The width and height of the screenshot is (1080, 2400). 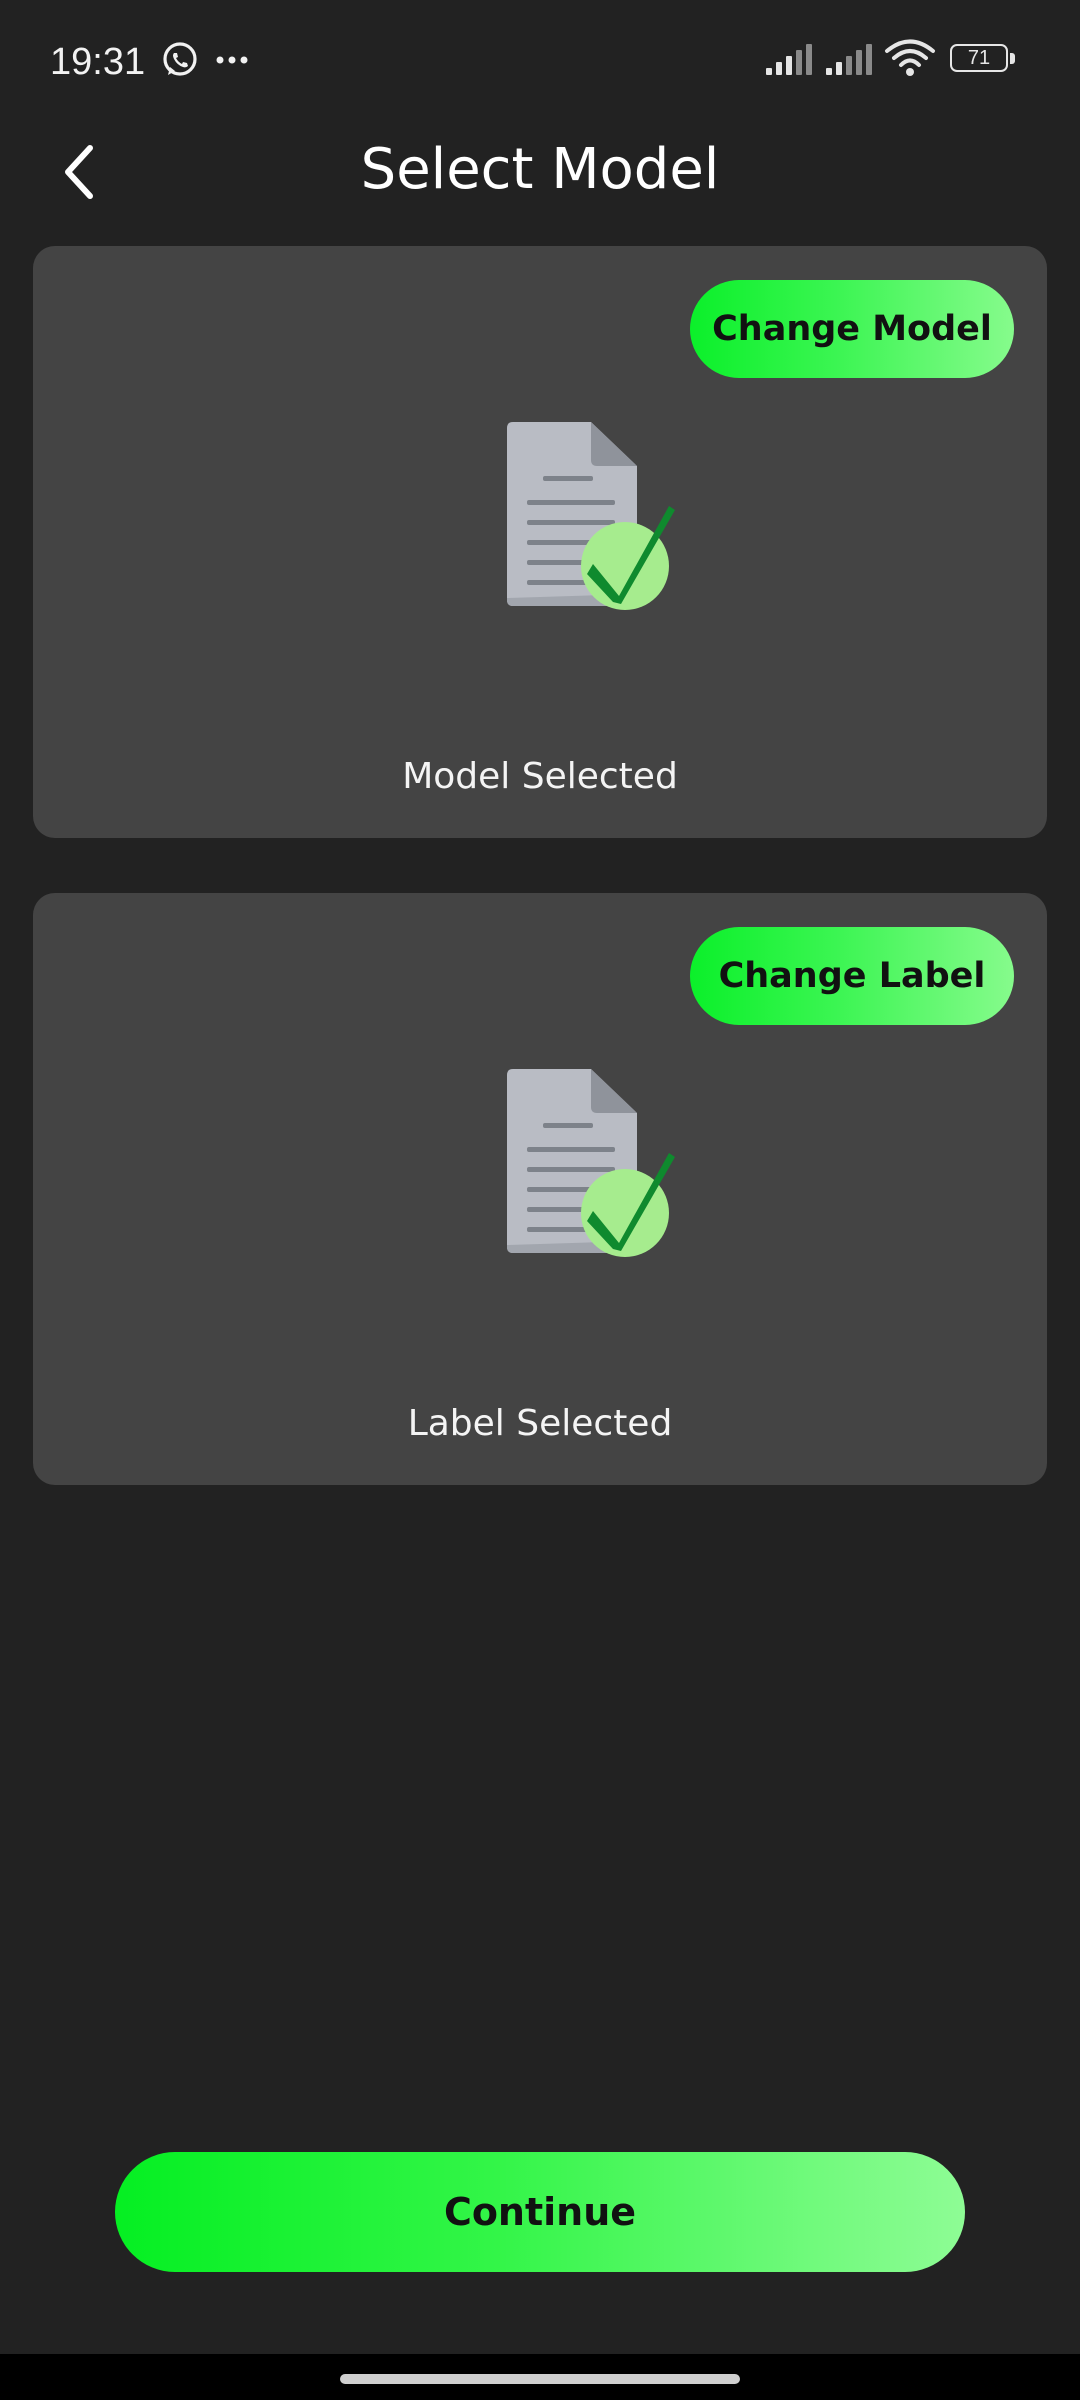 What do you see at coordinates (852, 976) in the screenshot?
I see `change-label-button: Change Label` at bounding box center [852, 976].